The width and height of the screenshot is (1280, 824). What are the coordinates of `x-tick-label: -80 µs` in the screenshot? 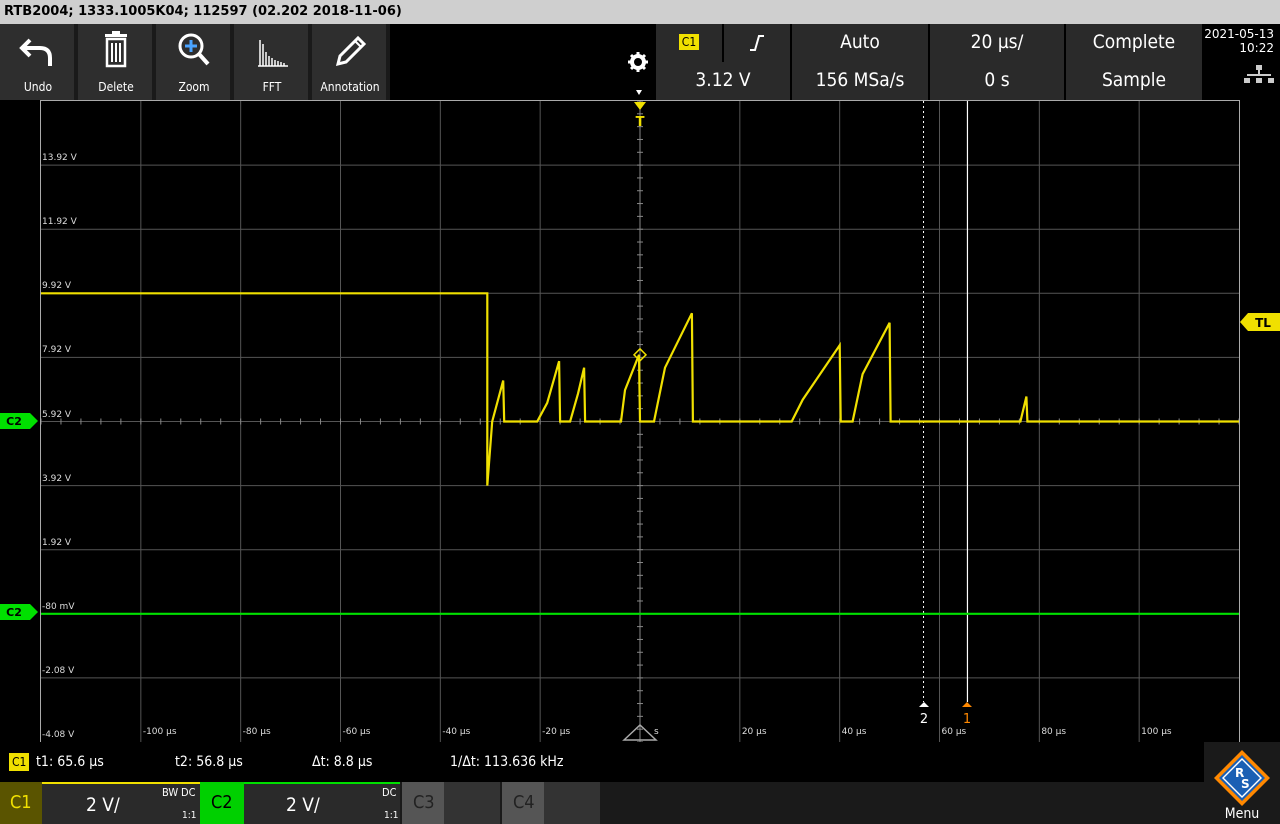 It's located at (256, 732).